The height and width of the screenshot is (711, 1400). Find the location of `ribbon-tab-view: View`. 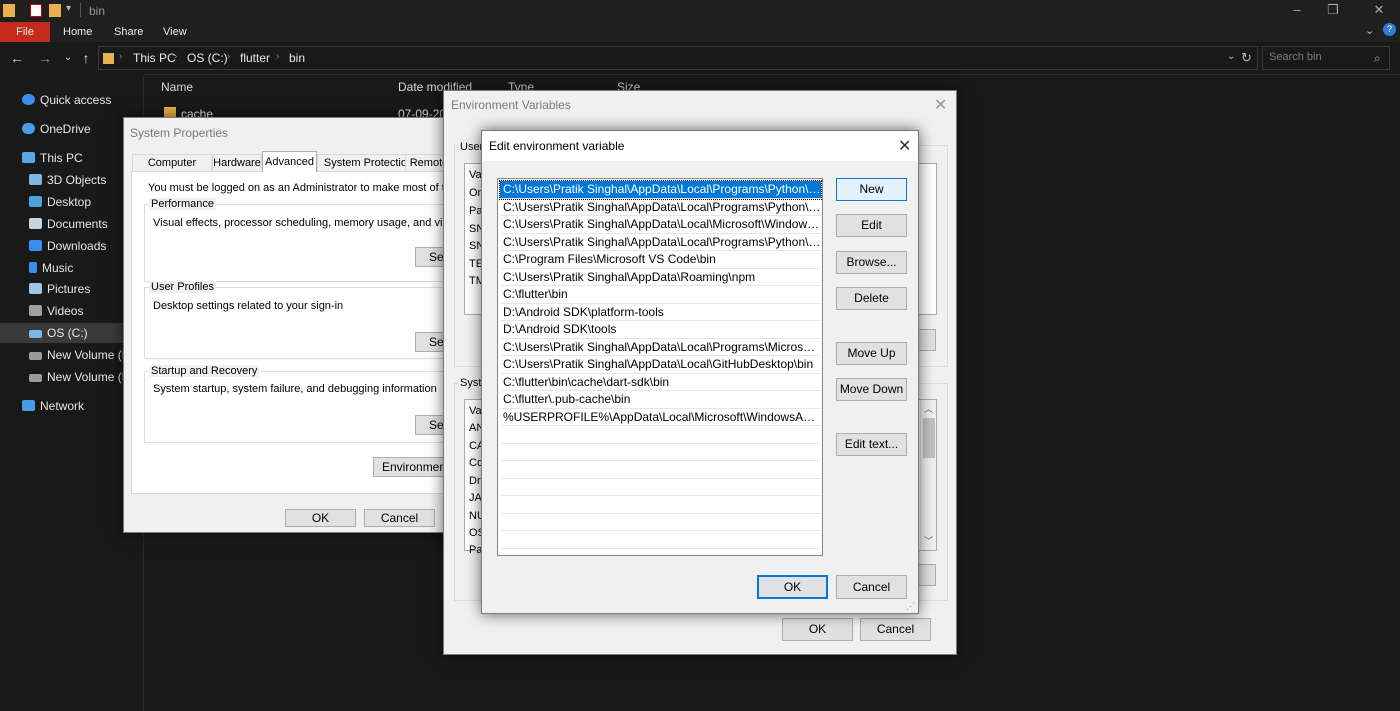

ribbon-tab-view: View is located at coordinates (175, 32).